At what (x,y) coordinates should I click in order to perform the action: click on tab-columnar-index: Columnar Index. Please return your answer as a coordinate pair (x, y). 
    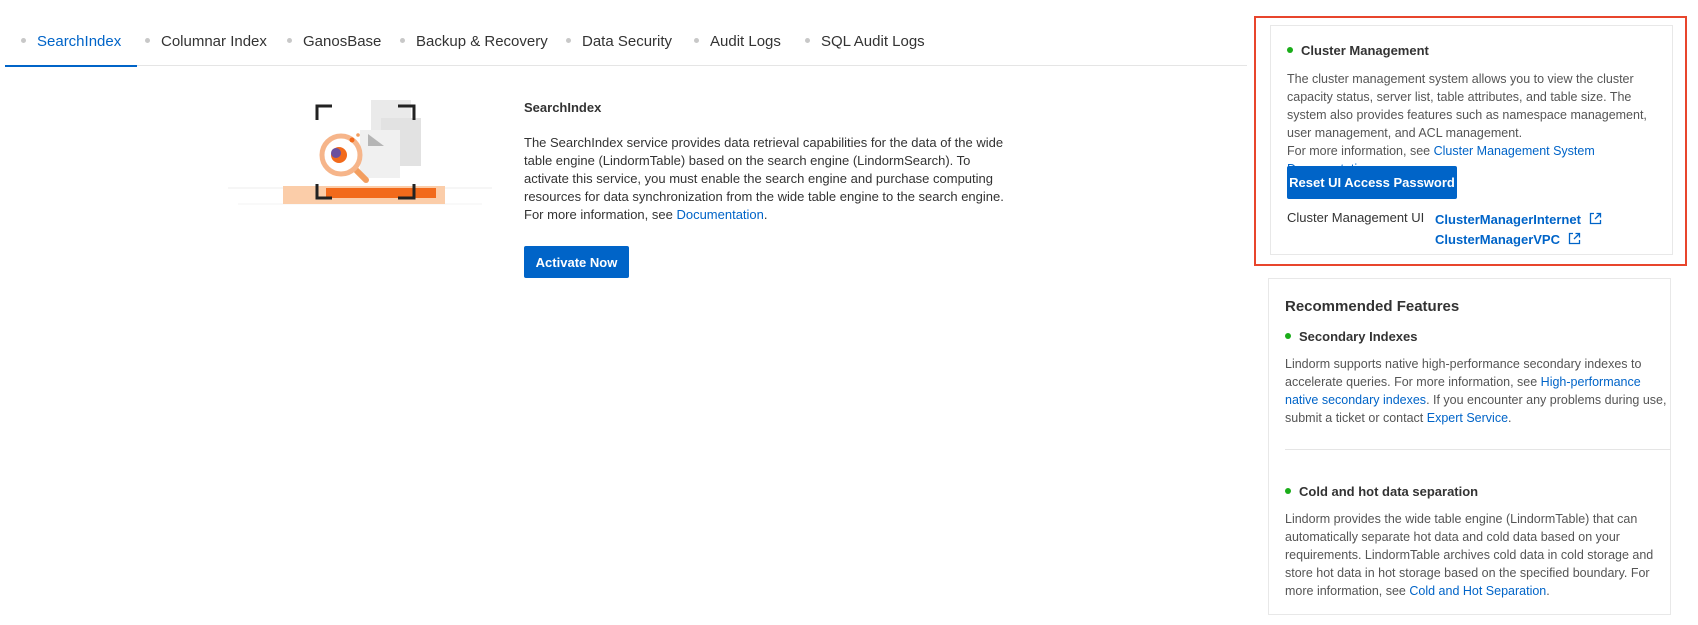
    Looking at the image, I should click on (206, 49).